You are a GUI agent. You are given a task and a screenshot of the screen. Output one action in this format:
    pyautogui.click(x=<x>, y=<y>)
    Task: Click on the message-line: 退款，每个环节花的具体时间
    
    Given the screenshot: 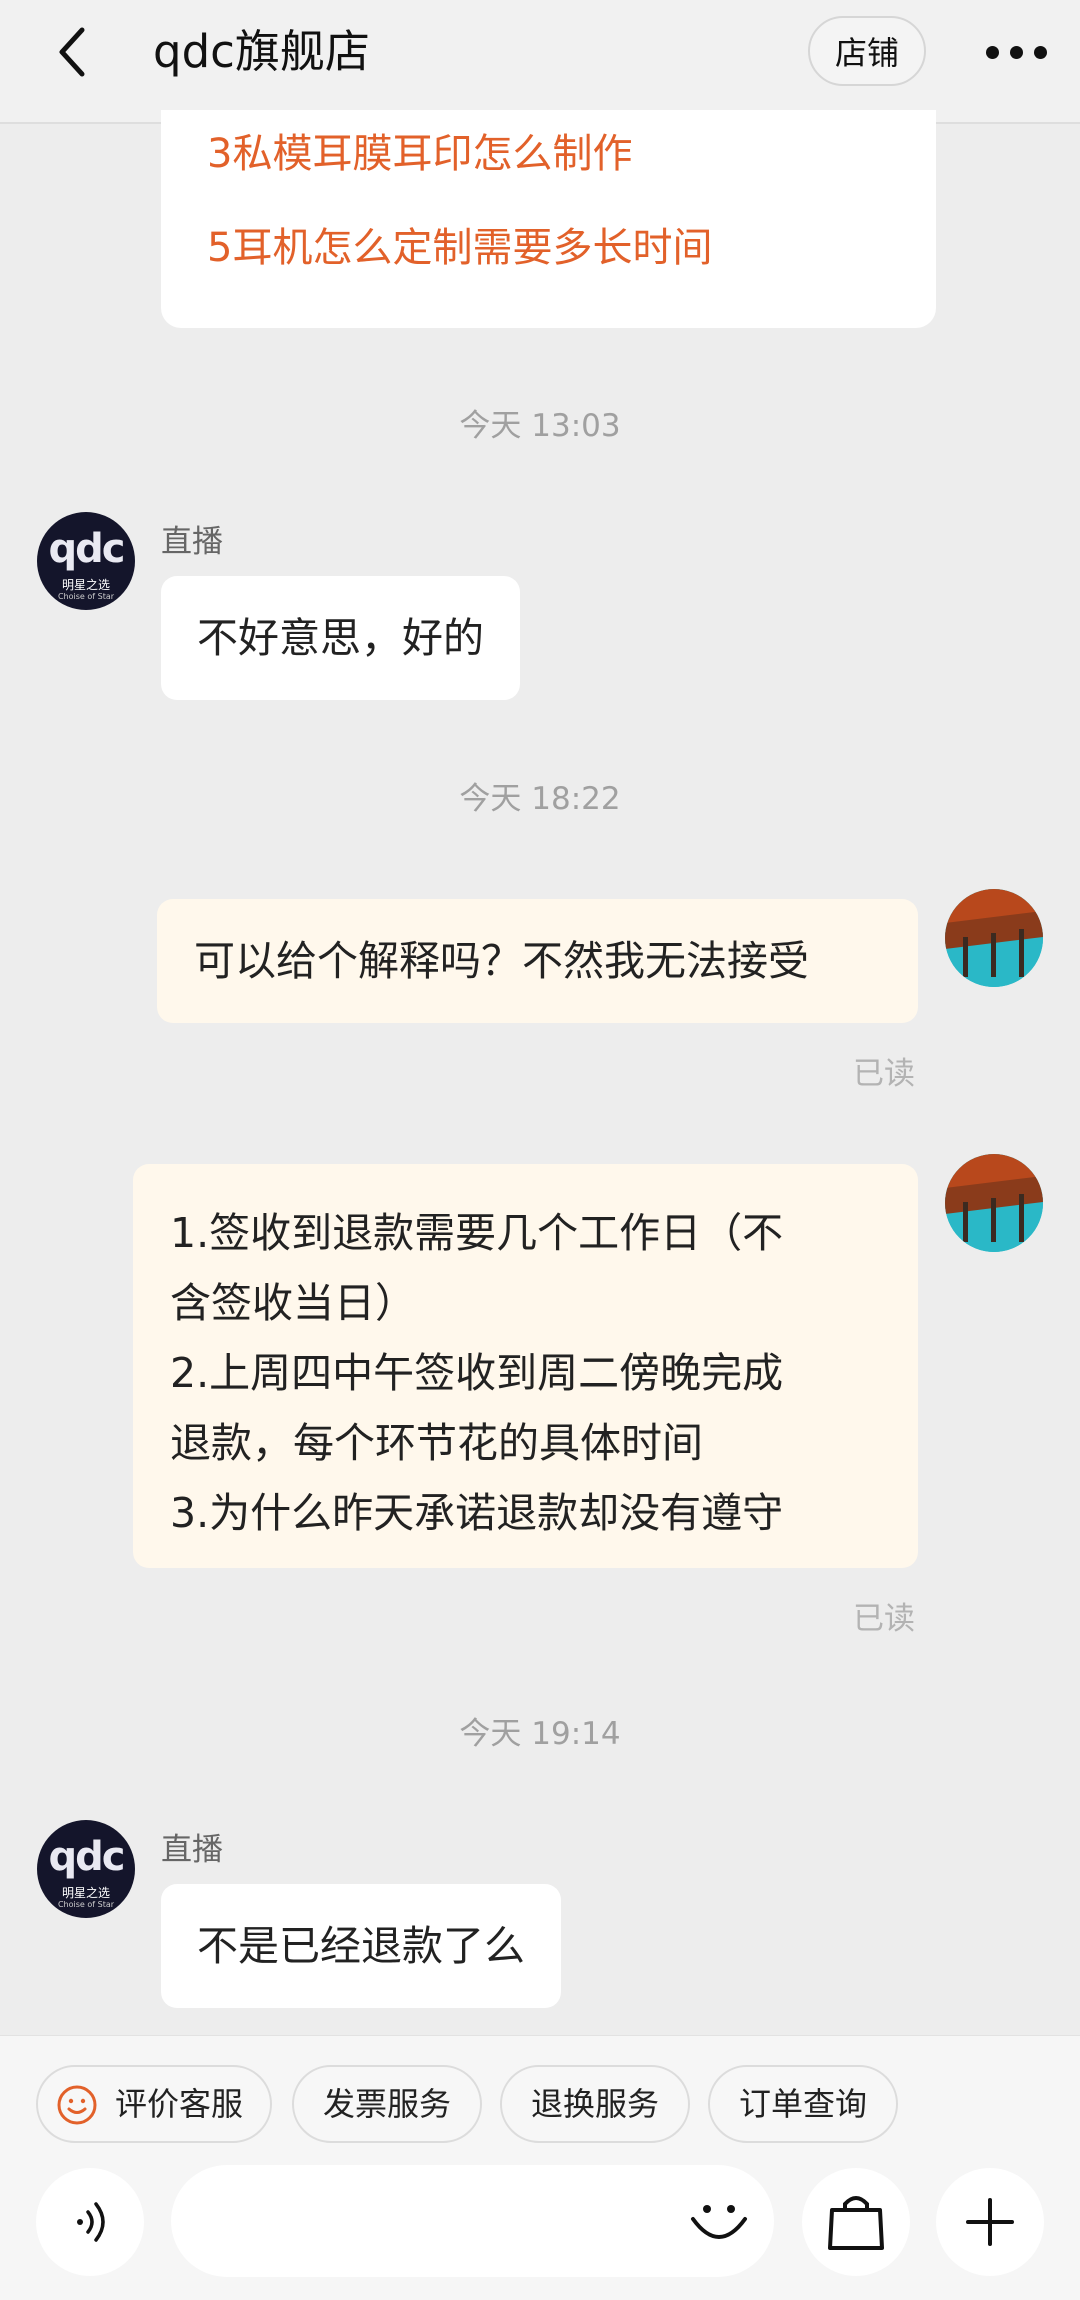 What is the action you would take?
    pyautogui.click(x=436, y=1443)
    